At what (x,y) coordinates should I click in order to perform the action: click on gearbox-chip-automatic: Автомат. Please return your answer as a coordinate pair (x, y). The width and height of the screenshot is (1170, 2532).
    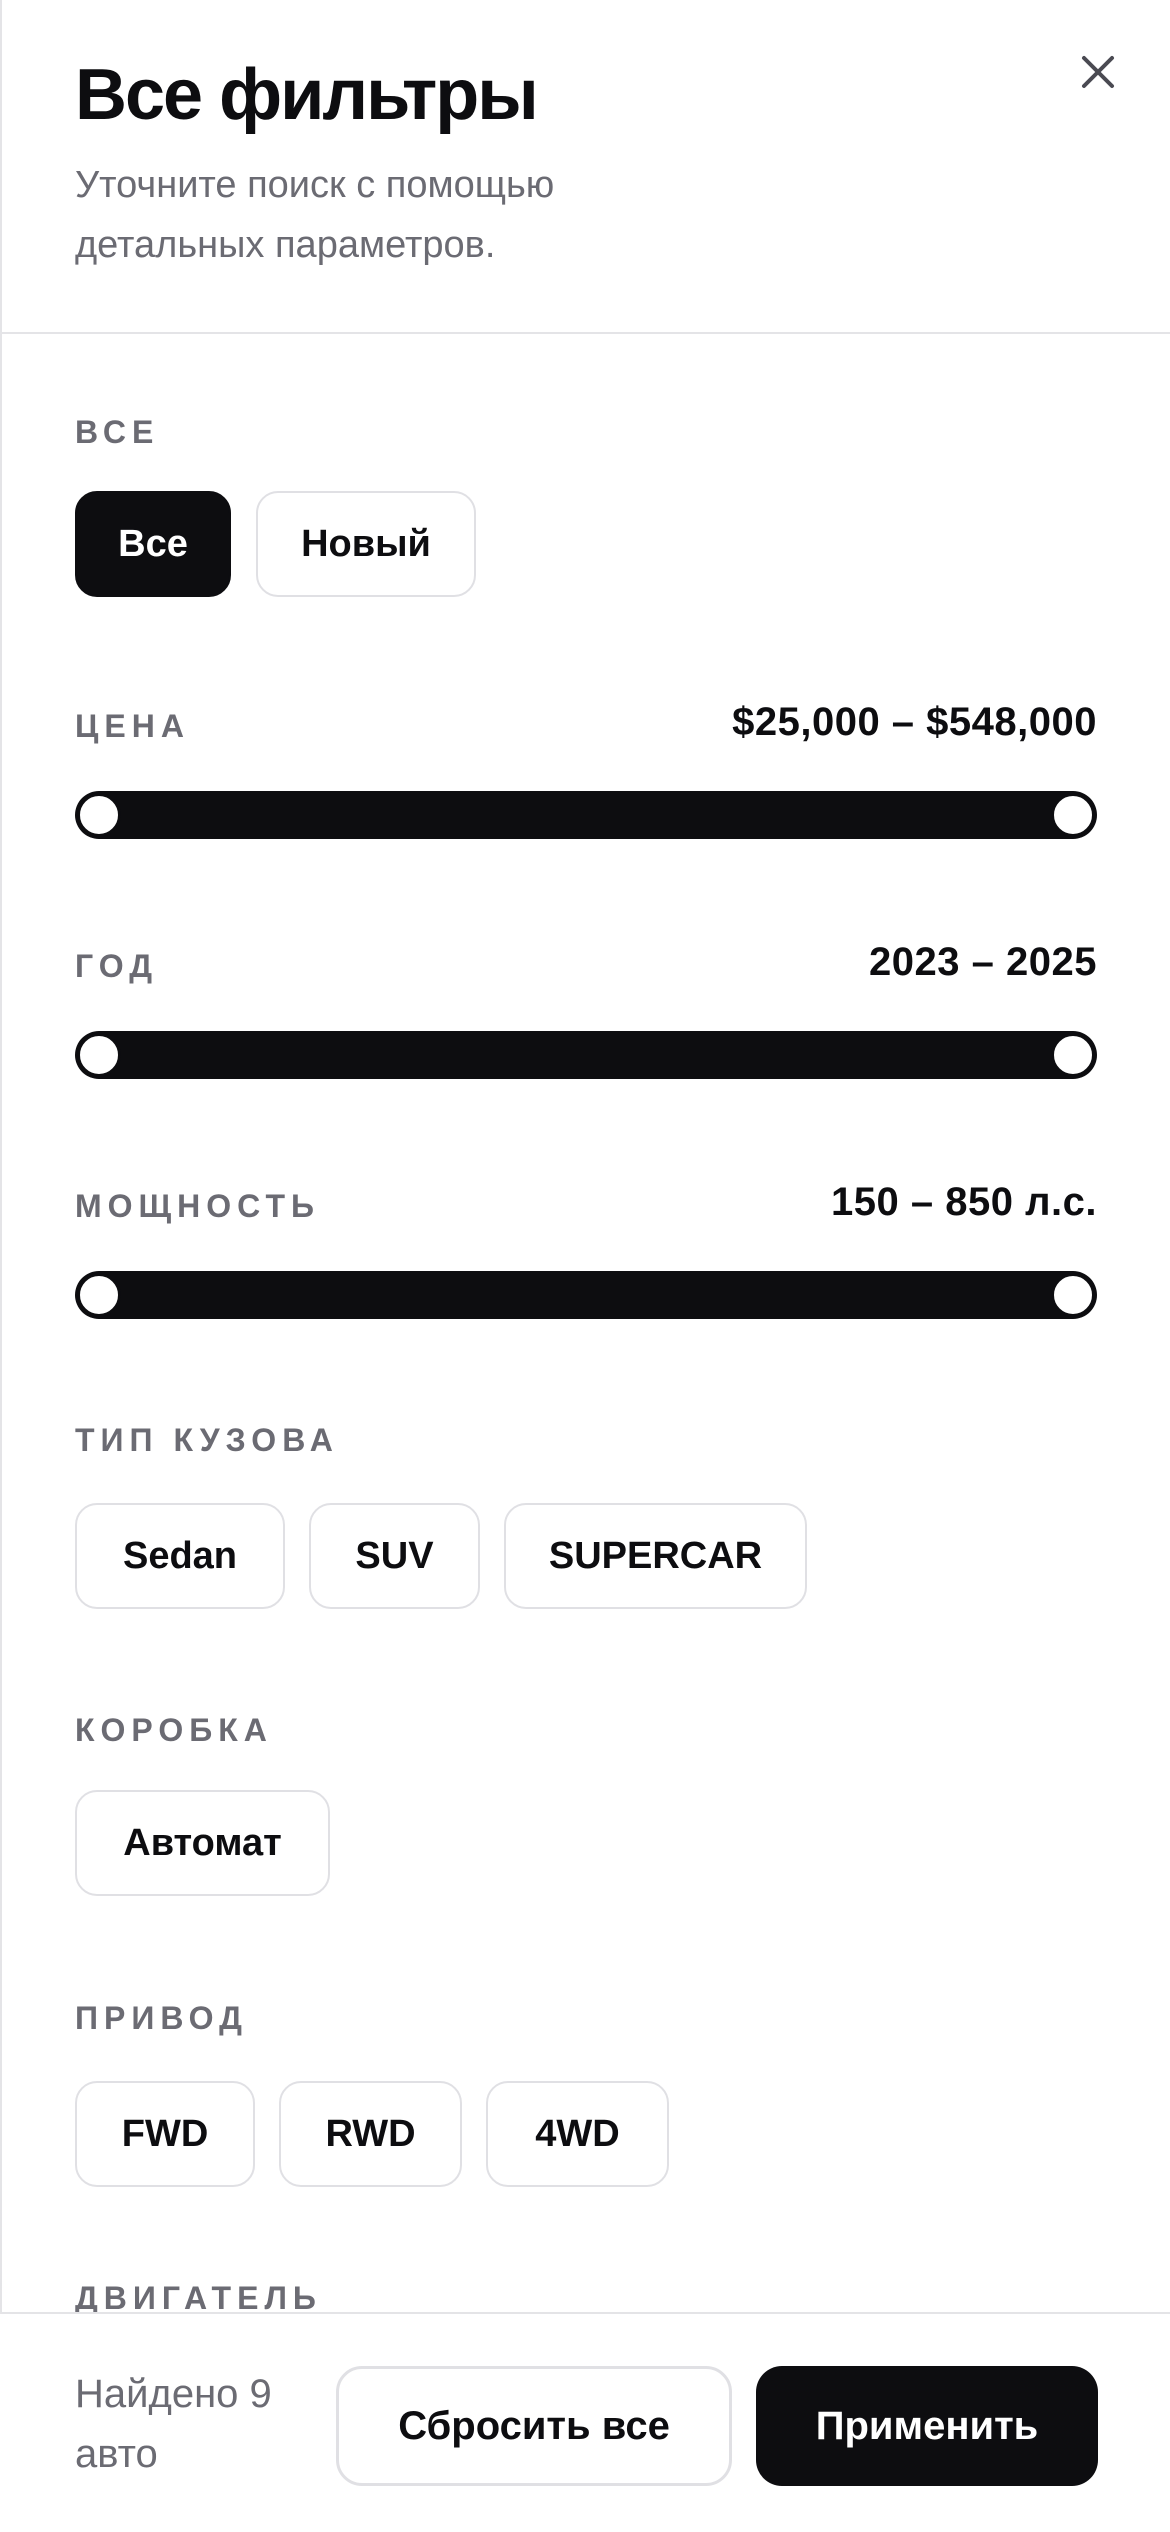
    Looking at the image, I should click on (202, 1843).